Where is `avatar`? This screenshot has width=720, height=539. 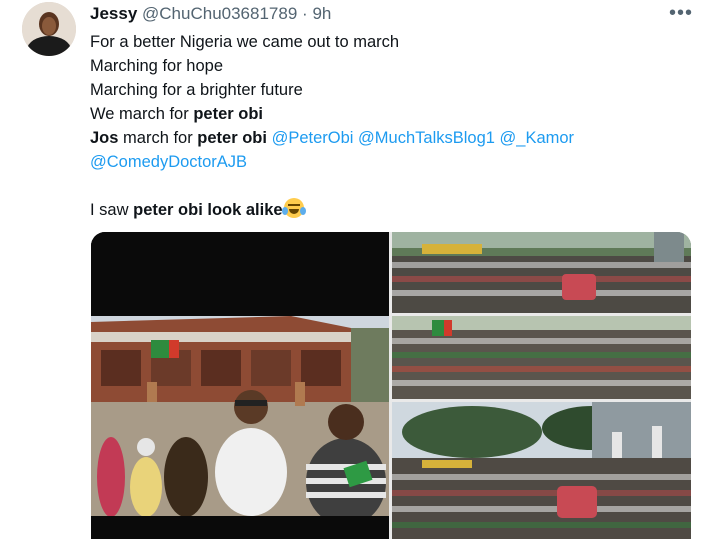
avatar is located at coordinates (49, 29).